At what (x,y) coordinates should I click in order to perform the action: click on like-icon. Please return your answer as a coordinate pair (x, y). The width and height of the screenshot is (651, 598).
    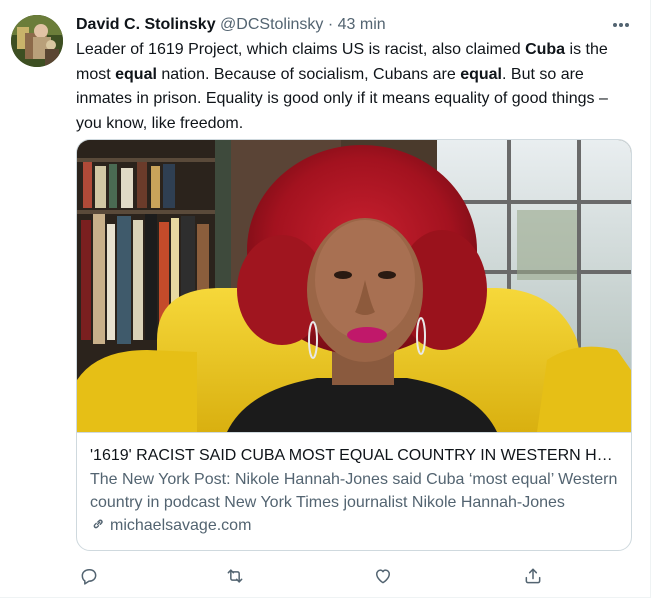
    Looking at the image, I should click on (383, 576).